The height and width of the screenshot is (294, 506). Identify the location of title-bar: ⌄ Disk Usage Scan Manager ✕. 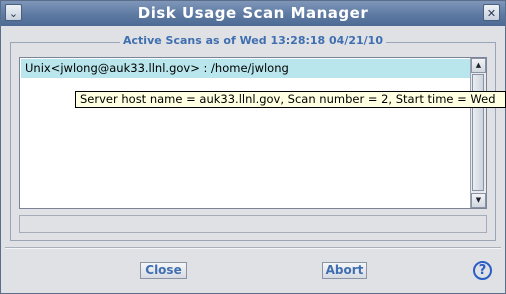
(253, 13).